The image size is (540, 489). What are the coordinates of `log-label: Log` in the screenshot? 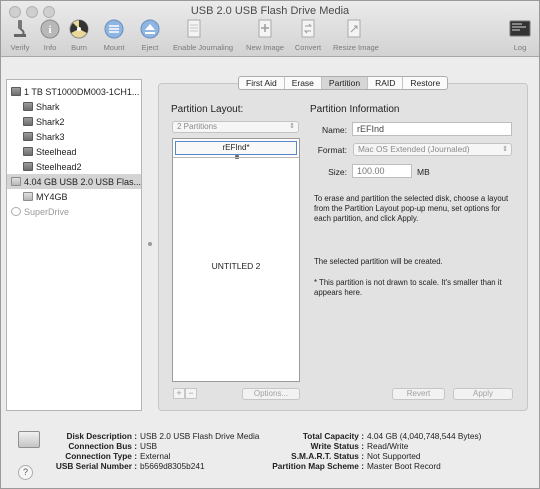 It's located at (520, 47).